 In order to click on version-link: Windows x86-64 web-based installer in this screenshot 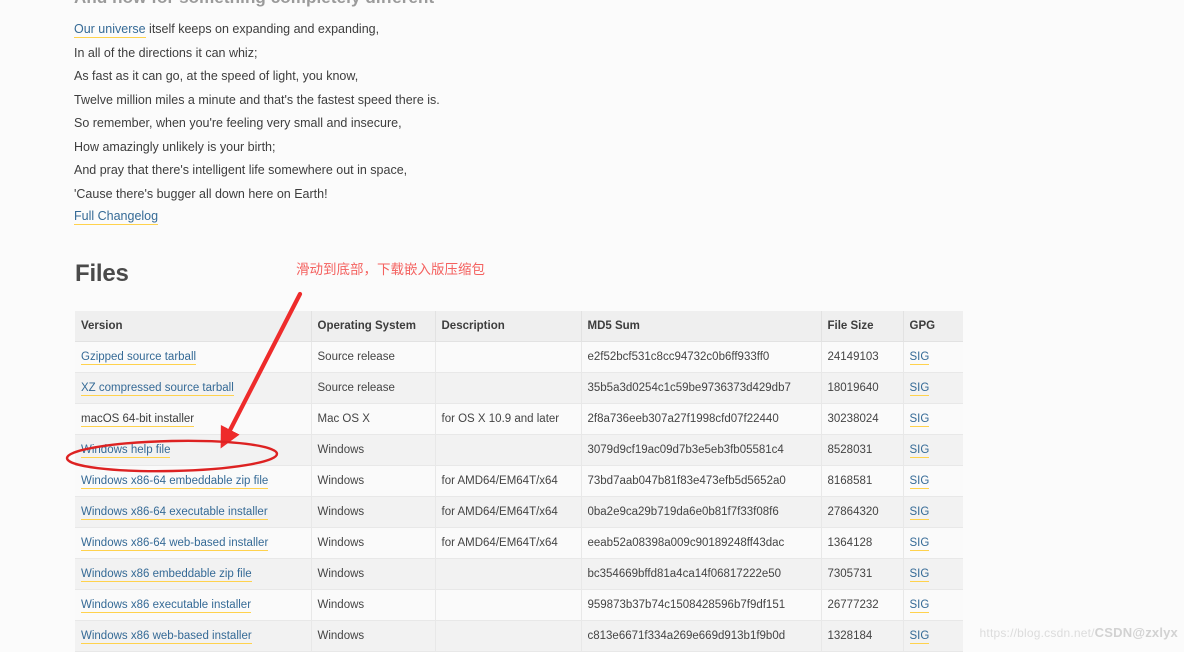, I will do `click(175, 544)`.